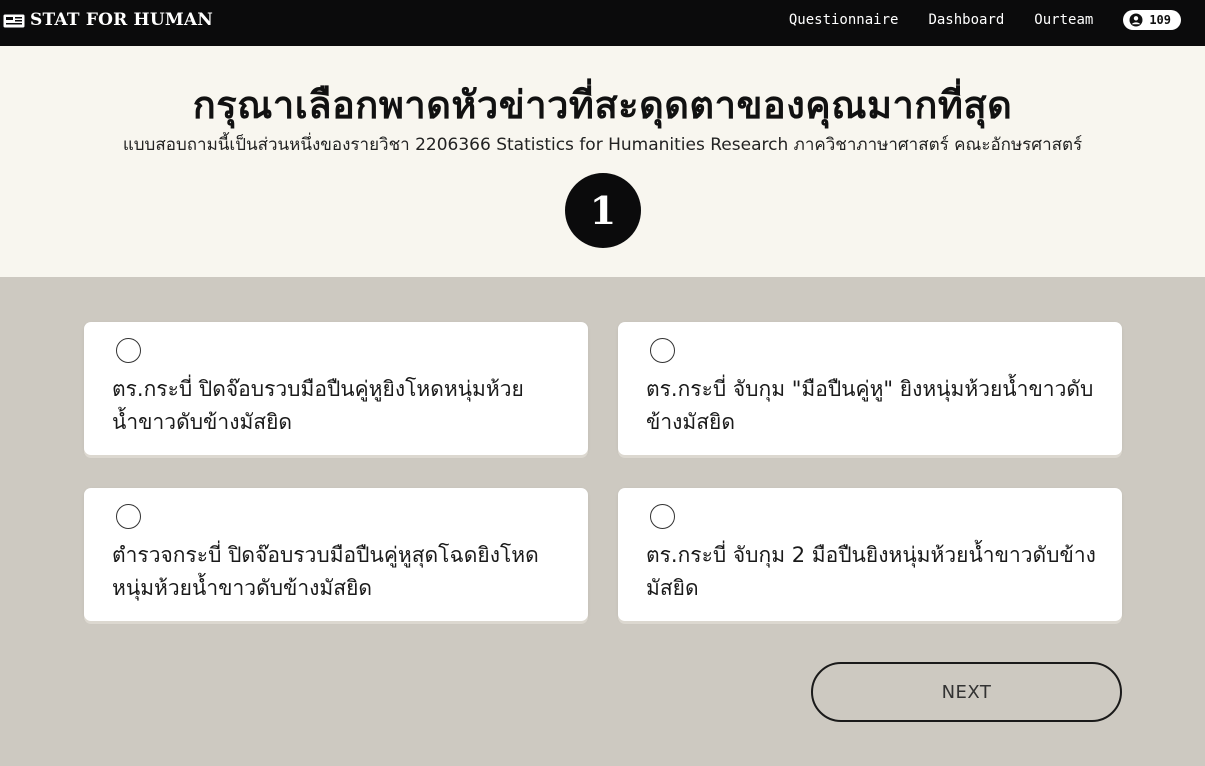 This screenshot has height=766, width=1205. What do you see at coordinates (1136, 20) in the screenshot?
I see `user-circle-icon` at bounding box center [1136, 20].